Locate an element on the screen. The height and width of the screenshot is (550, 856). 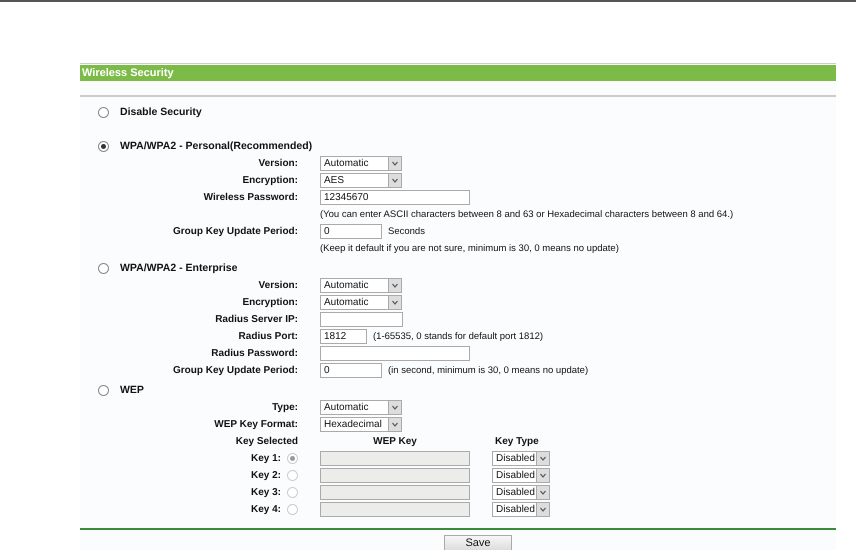
input-field: 12345670 is located at coordinates (395, 197).